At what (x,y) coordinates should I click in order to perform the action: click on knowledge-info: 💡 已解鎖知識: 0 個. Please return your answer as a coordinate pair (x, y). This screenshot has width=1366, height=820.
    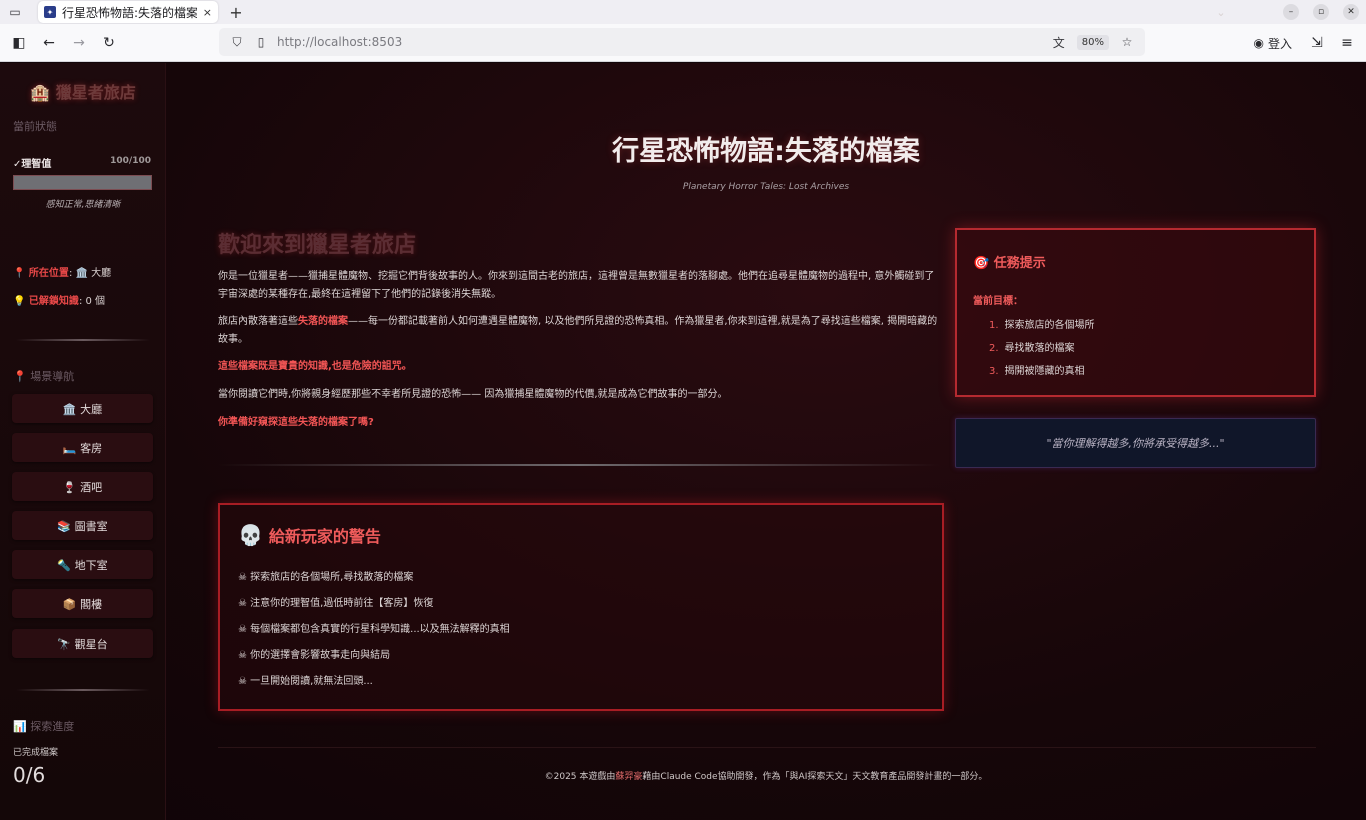
    Looking at the image, I should click on (59, 299).